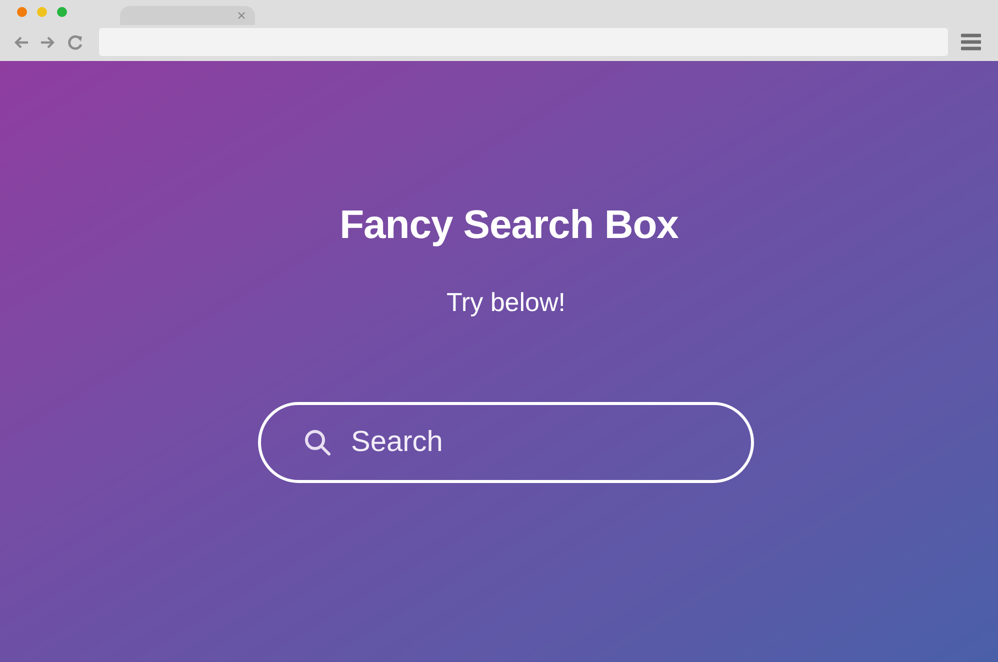 This screenshot has height=662, width=998. Describe the element at coordinates (47, 42) in the screenshot. I see `forward-arrow-icon` at that location.